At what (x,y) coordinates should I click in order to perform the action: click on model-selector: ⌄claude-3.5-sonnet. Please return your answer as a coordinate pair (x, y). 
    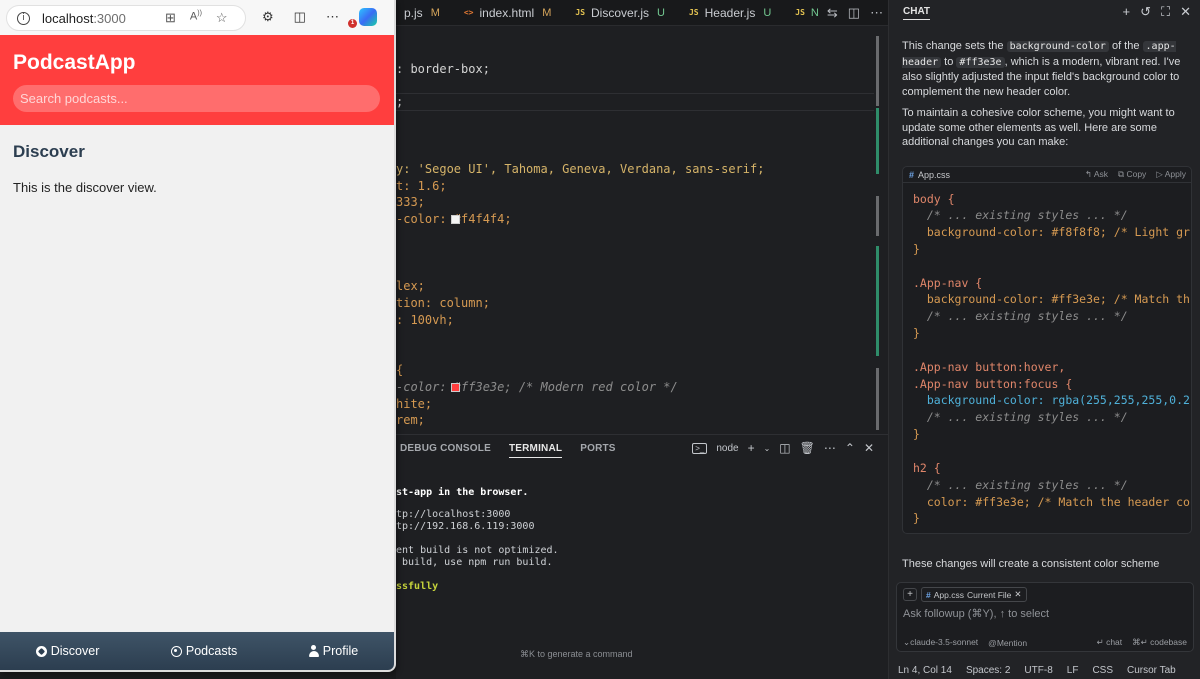
    Looking at the image, I should click on (940, 642).